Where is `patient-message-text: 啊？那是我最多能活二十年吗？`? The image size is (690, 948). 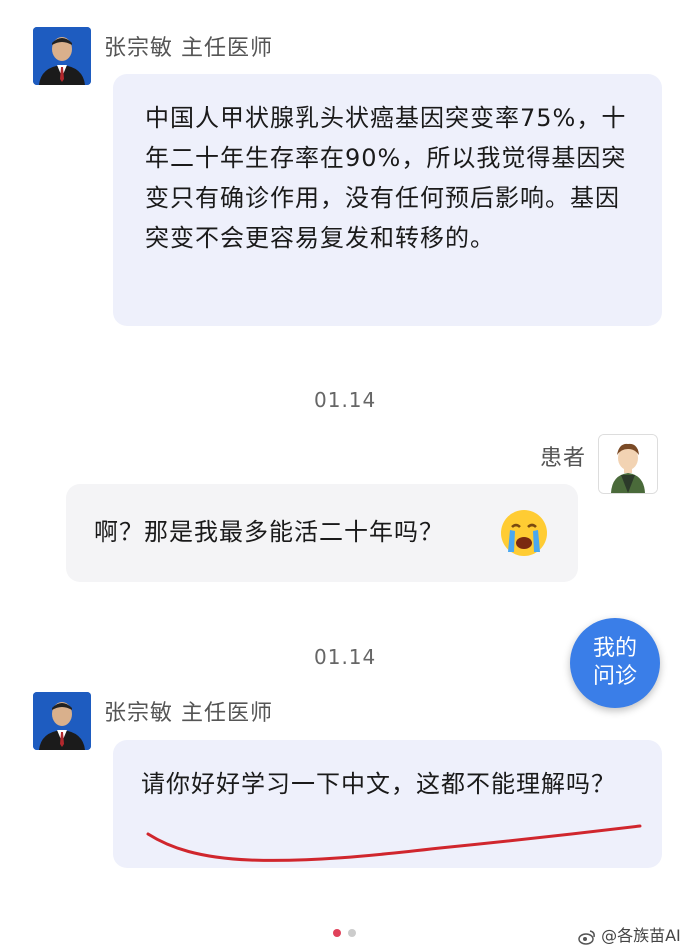
patient-message-text: 啊？那是我最多能活二十年吗？ is located at coordinates (269, 532).